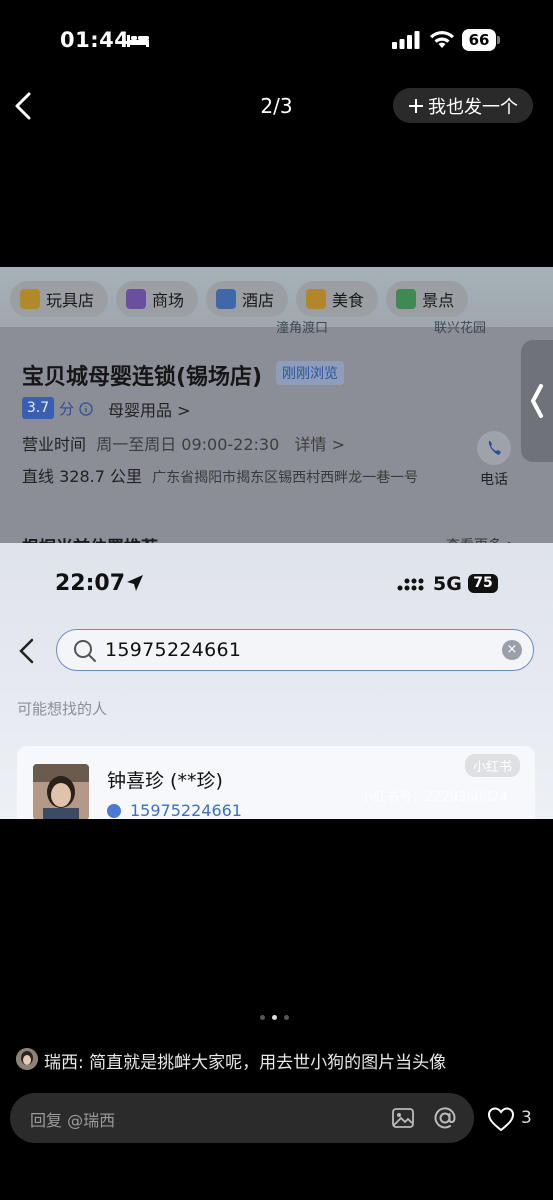  I want to click on wifi-icon, so click(442, 39).